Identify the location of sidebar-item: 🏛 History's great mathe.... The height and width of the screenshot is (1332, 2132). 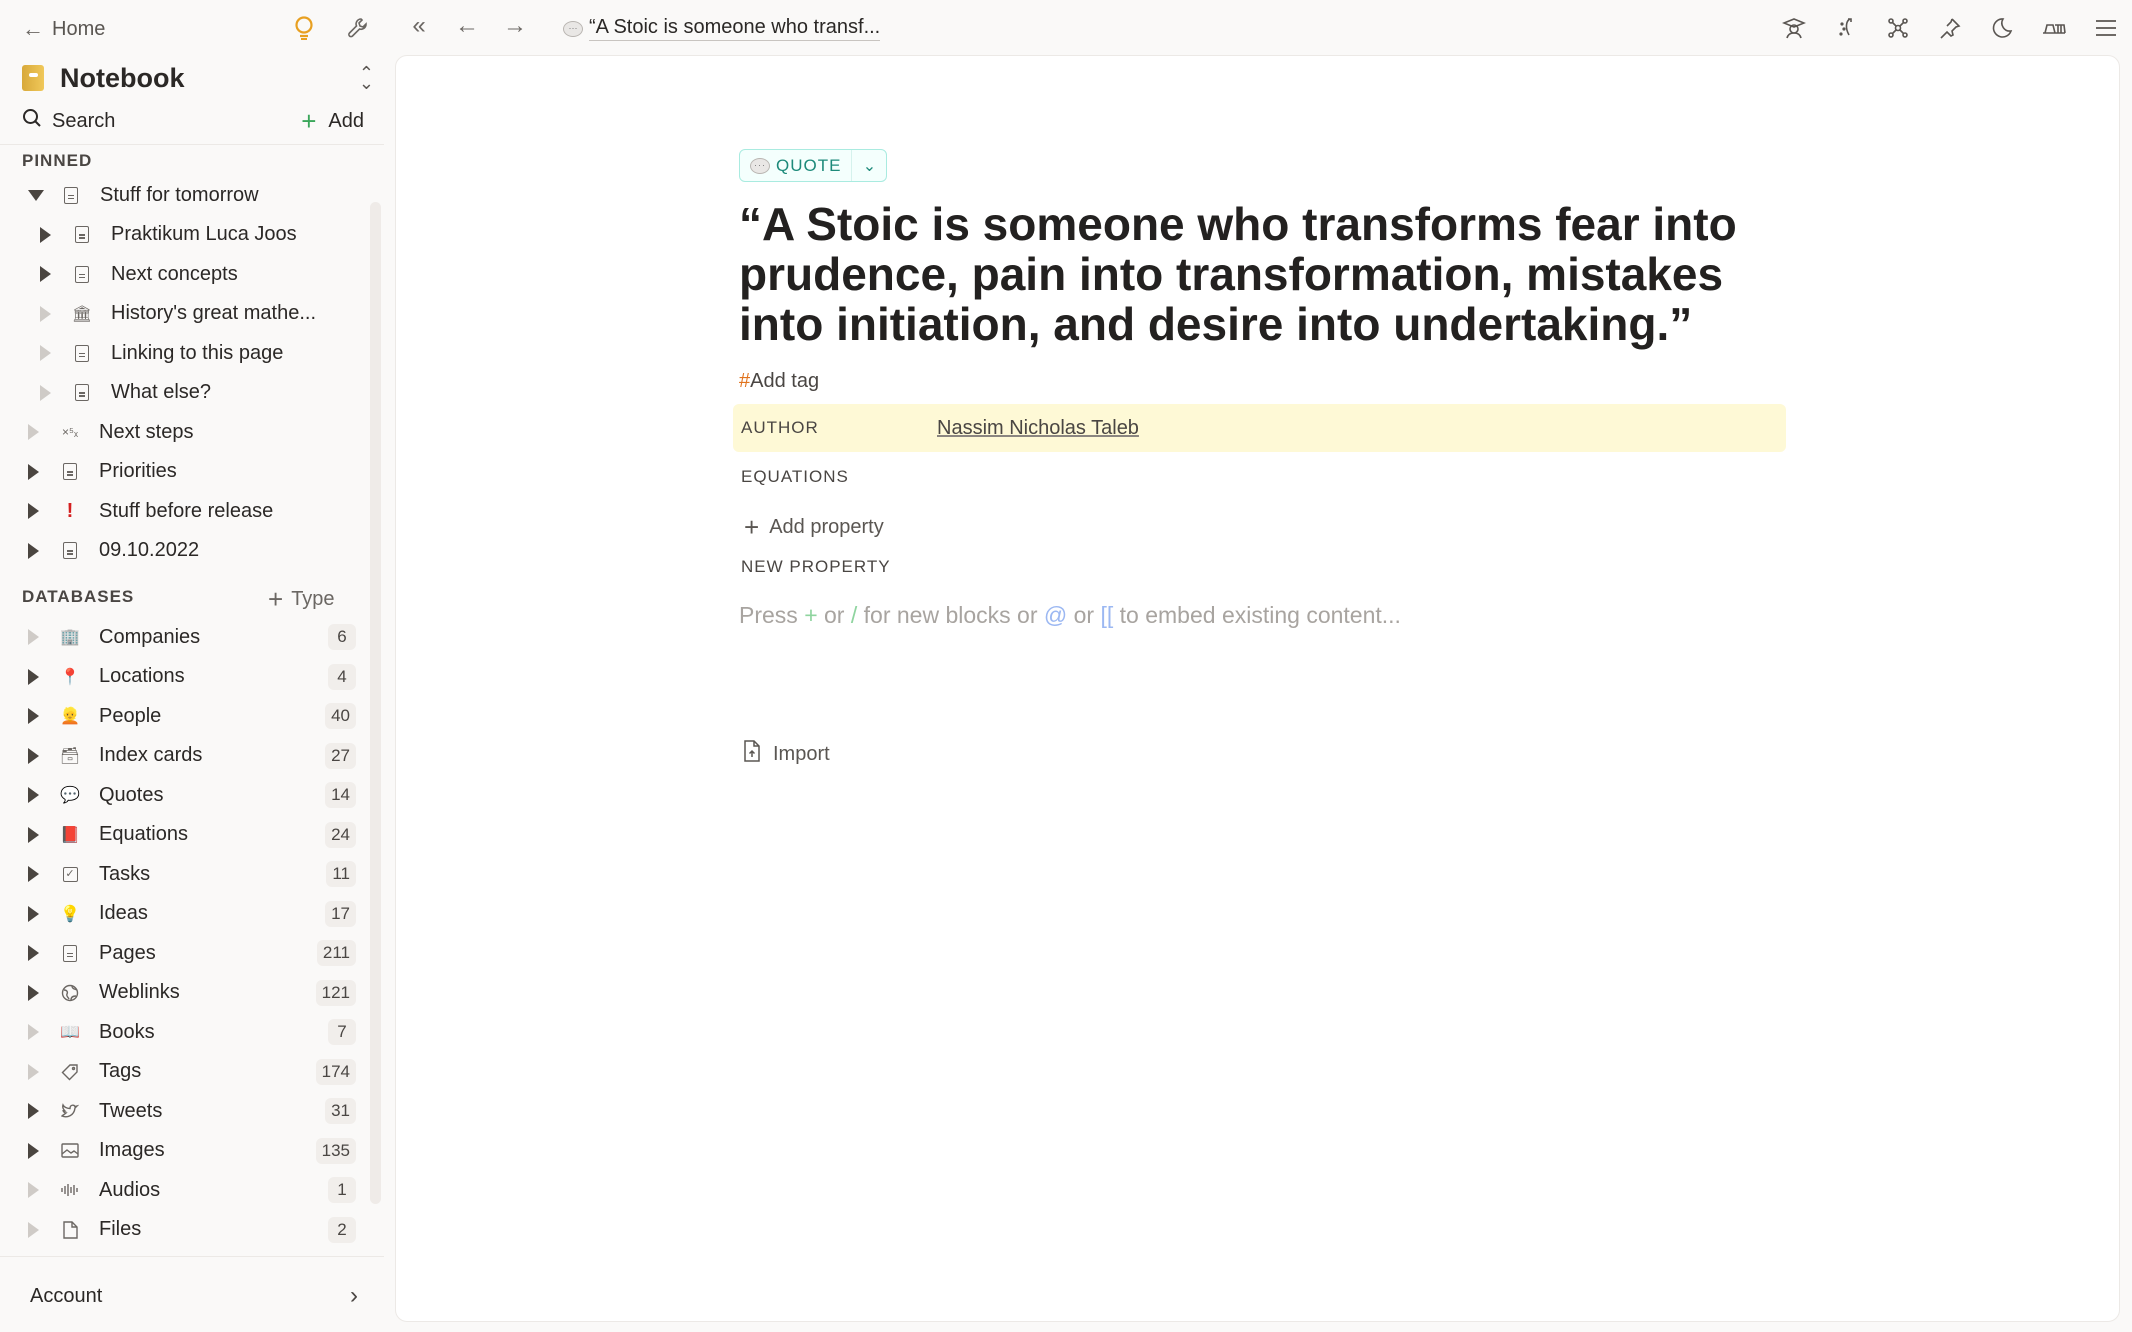
(198, 314).